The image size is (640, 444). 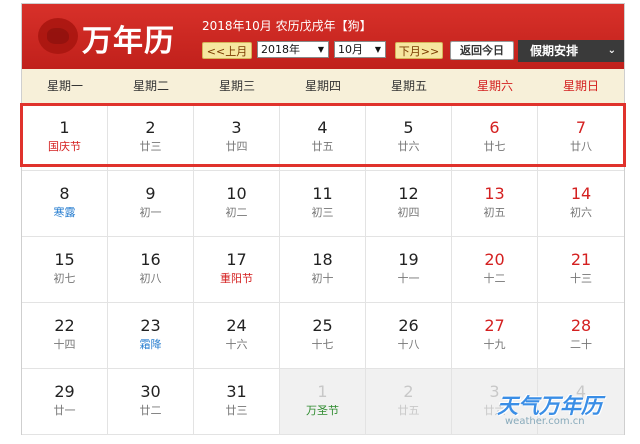 What do you see at coordinates (58, 36) in the screenshot?
I see `dog-logo-icon` at bounding box center [58, 36].